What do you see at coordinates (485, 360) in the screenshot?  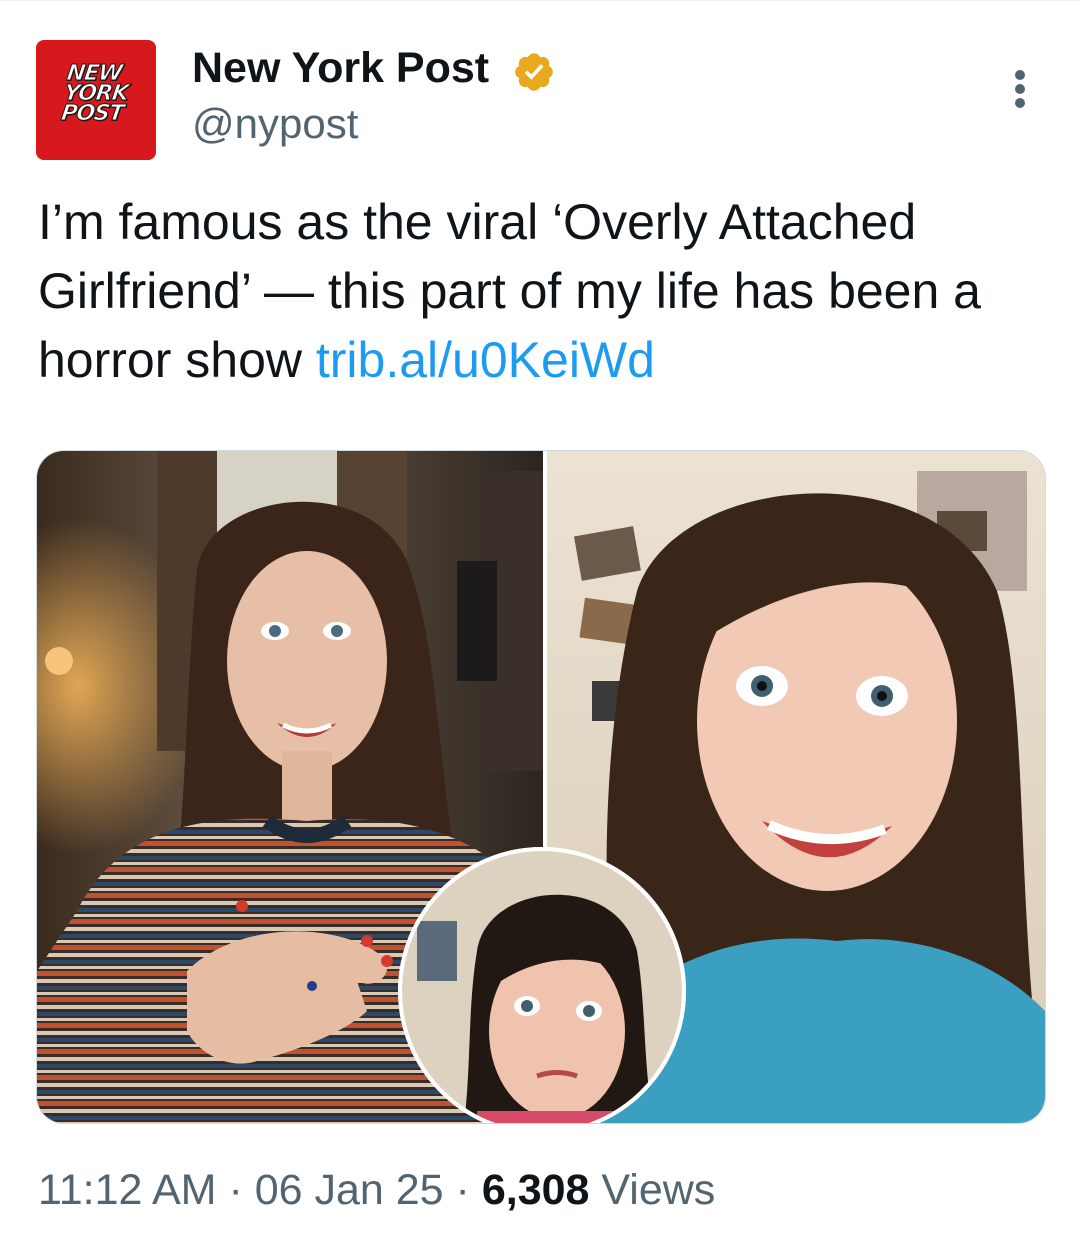 I see `tweet-link: trib.al/u0KeiWd` at bounding box center [485, 360].